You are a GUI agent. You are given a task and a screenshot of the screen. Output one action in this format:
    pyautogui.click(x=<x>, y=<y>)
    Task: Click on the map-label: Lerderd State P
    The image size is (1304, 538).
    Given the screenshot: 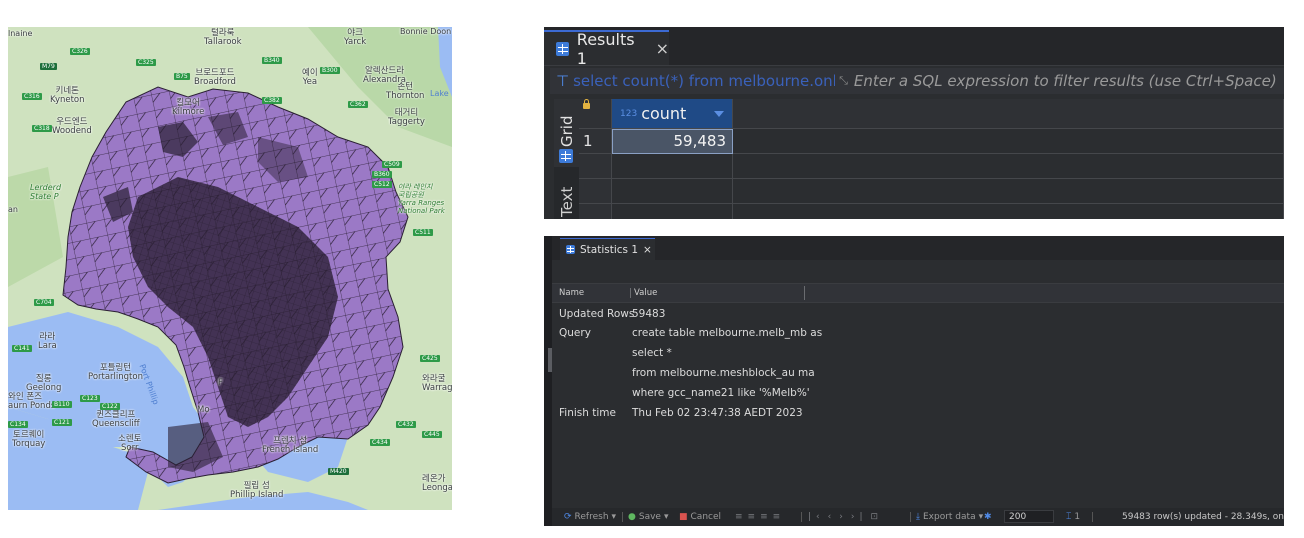 What is the action you would take?
    pyautogui.click(x=46, y=192)
    